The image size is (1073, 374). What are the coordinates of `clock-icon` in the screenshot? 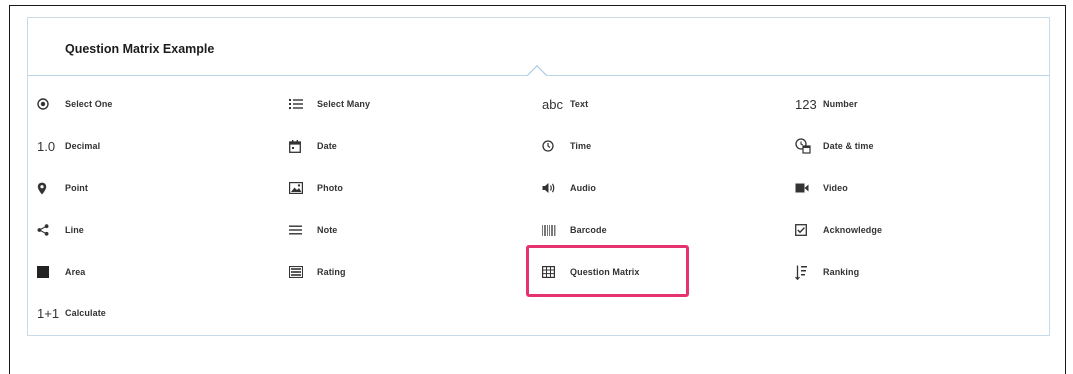 It's located at (556, 146).